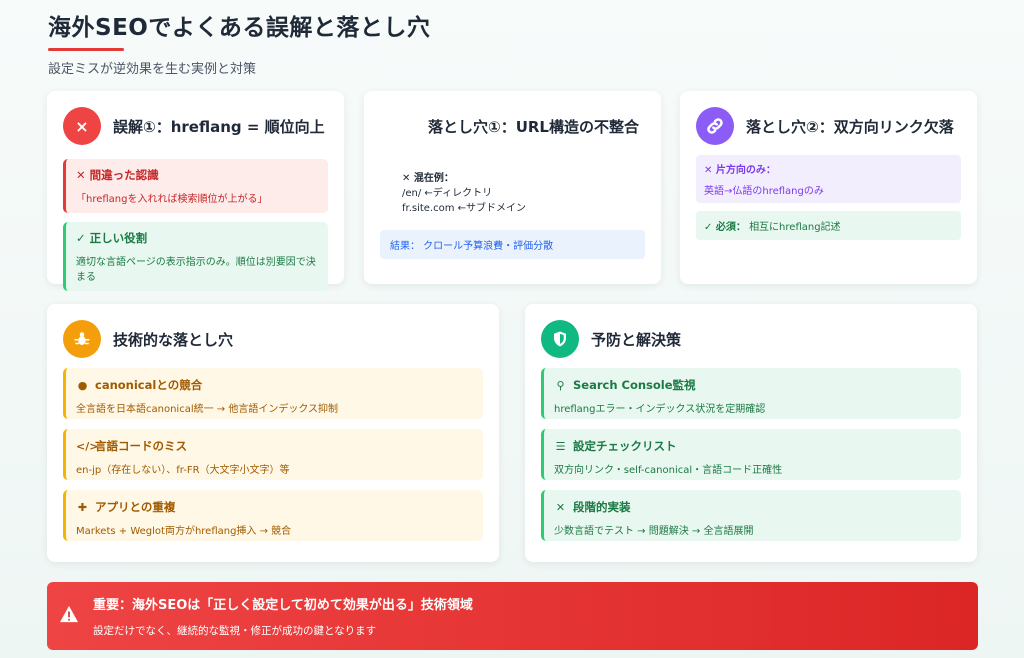 This screenshot has width=1024, height=658. What do you see at coordinates (207, 409) in the screenshot?
I see `pitfall-text: 全言語を日本語canonical統一 → 他言語インデックス抑制` at bounding box center [207, 409].